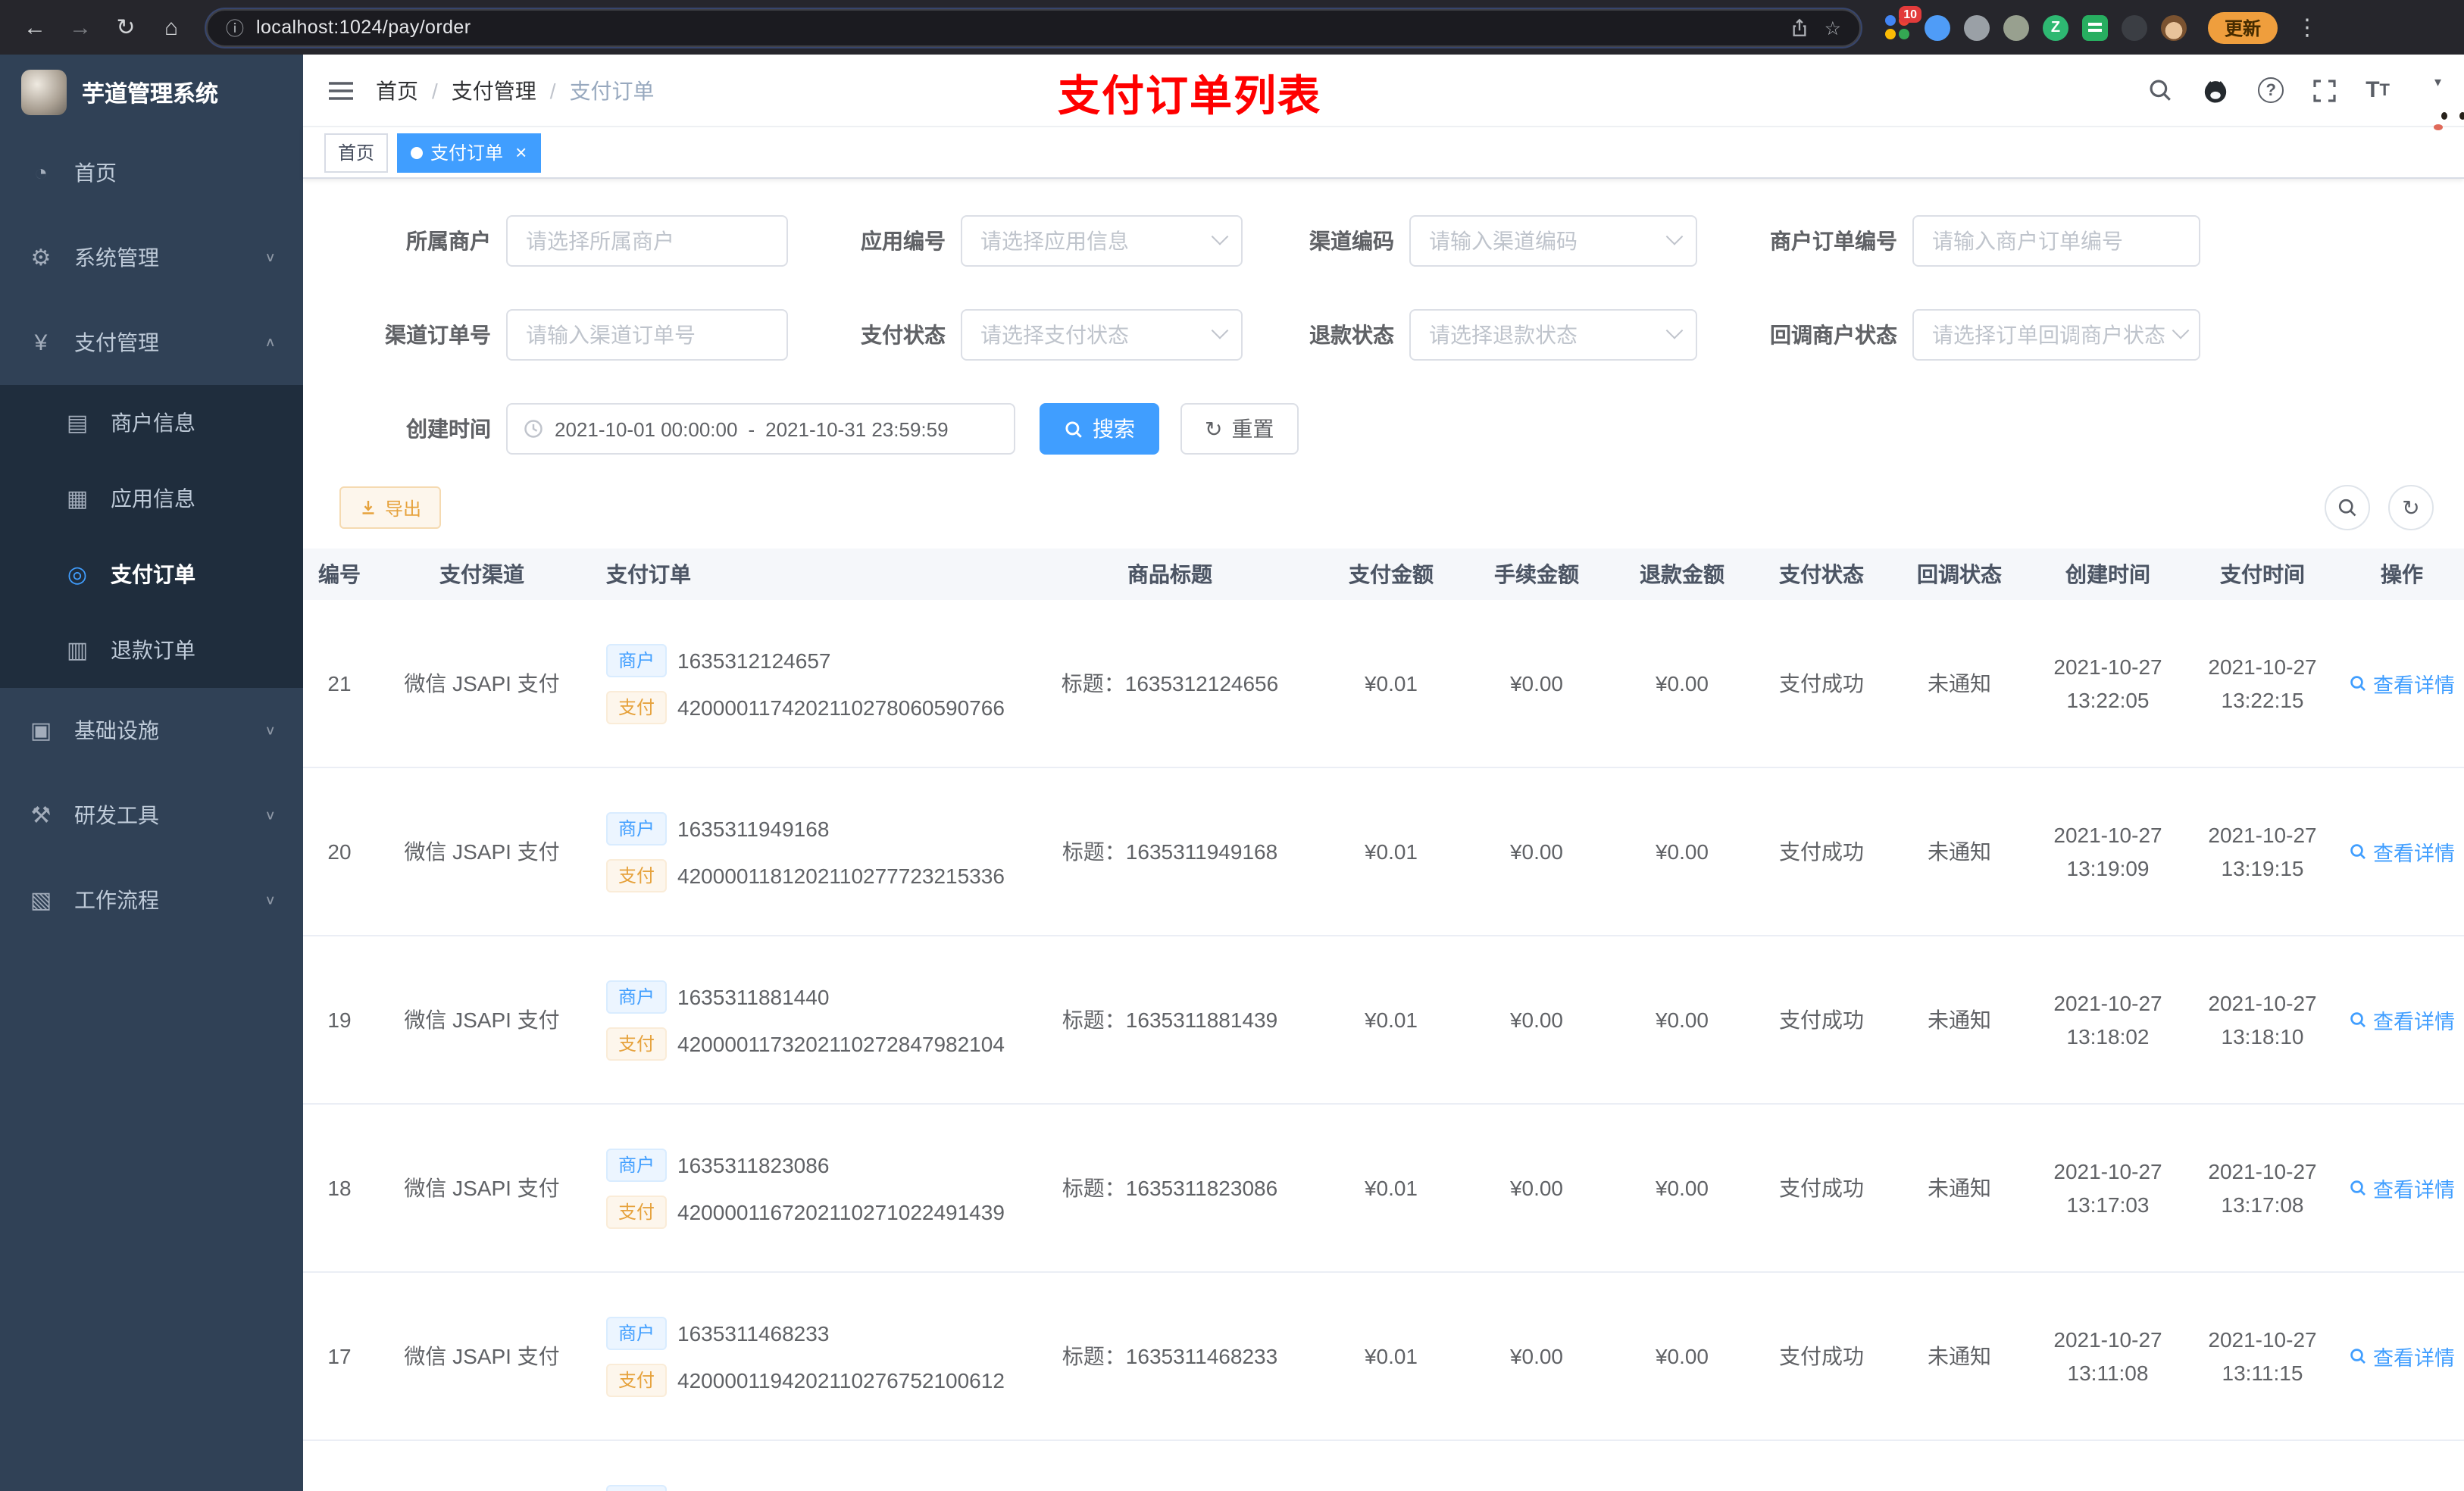  I want to click on sidebar-item-refund-order: ▥ 退款订单, so click(151, 650).